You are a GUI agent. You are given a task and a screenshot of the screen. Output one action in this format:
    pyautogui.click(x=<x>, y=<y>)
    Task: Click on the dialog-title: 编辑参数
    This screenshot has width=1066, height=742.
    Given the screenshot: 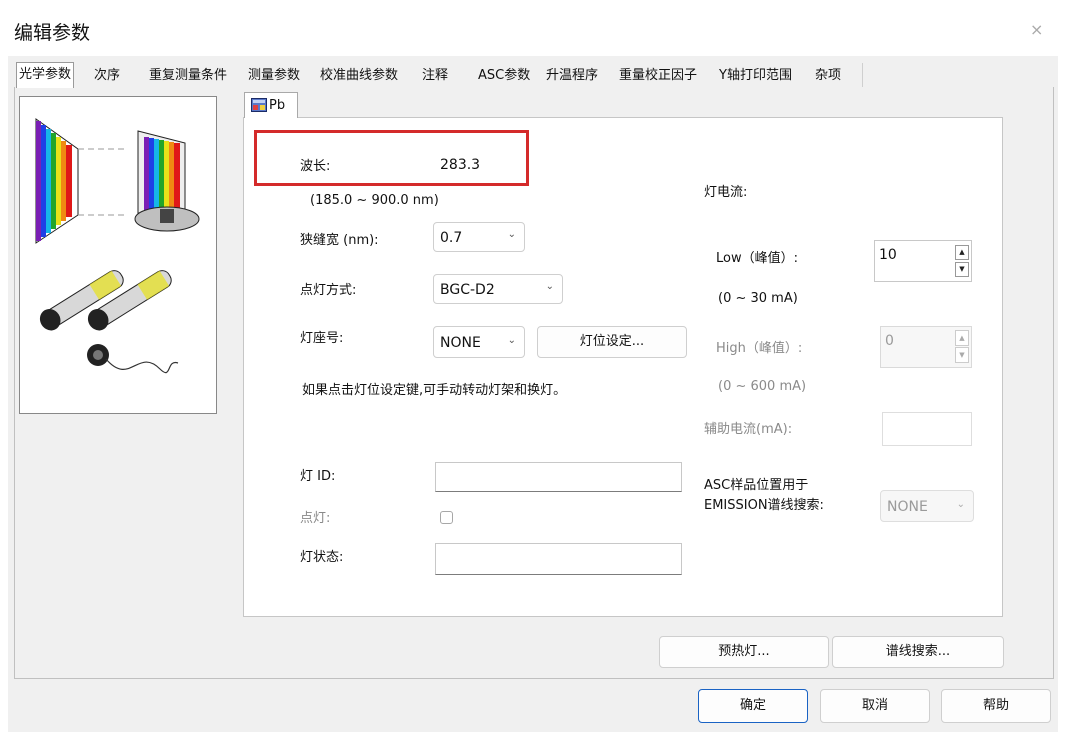 What is the action you would take?
    pyautogui.click(x=52, y=33)
    